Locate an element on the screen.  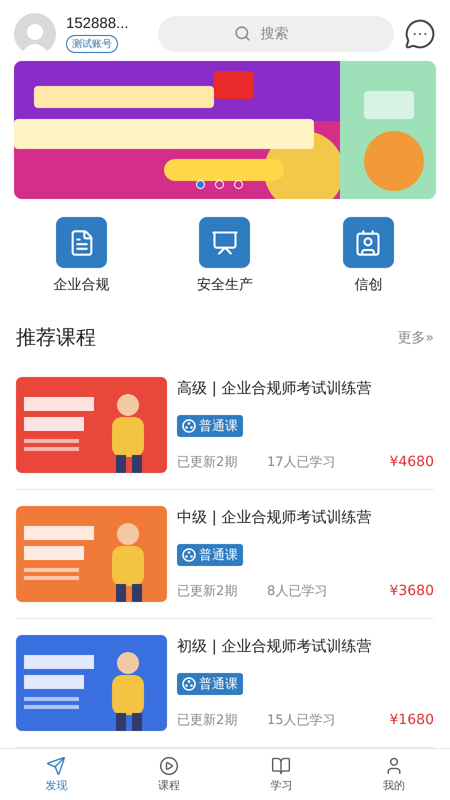
search-field: 搜索 is located at coordinates (276, 34).